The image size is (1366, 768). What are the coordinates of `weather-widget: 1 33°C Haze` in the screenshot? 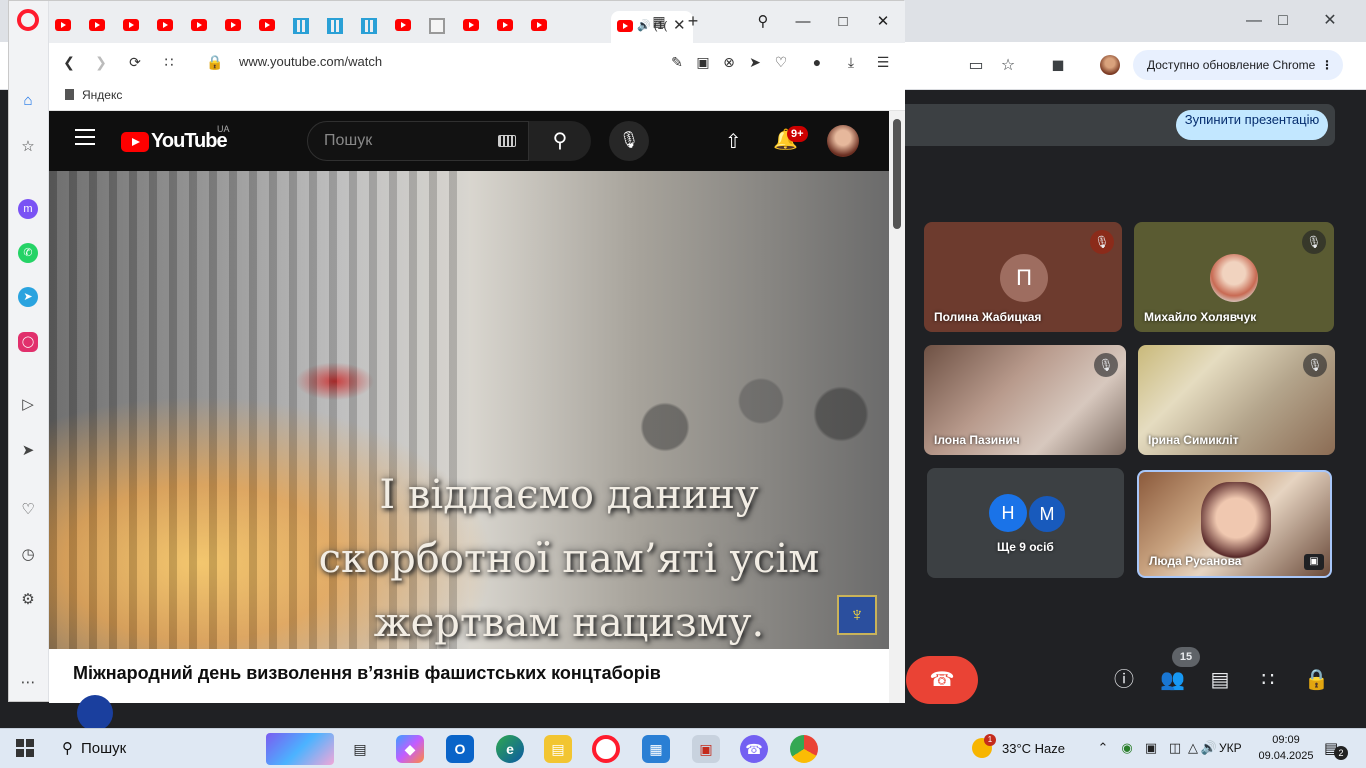 It's located at (1018, 746).